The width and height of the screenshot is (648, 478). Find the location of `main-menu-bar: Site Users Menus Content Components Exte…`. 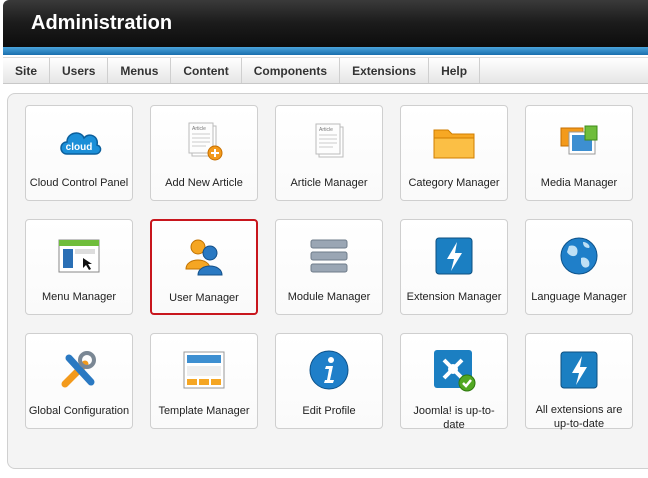

main-menu-bar: Site Users Menus Content Components Exte… is located at coordinates (325, 70).